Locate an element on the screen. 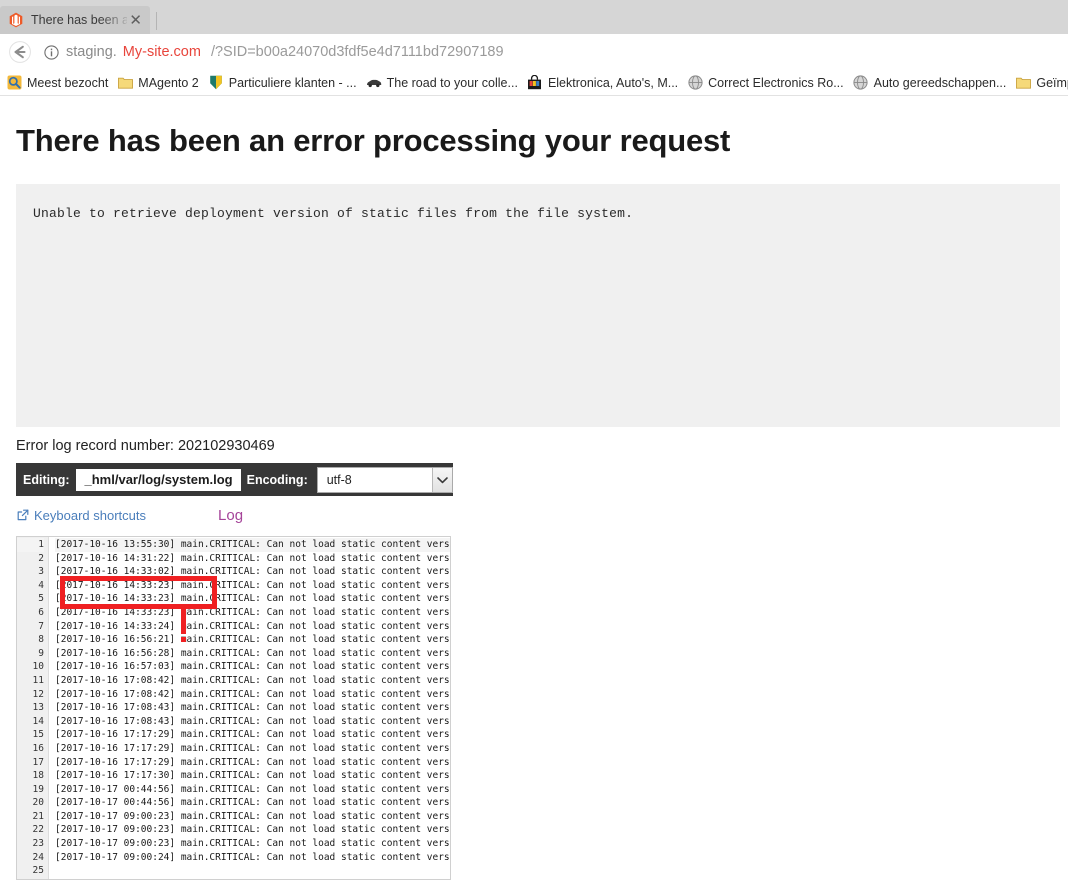 The image size is (1068, 880). bookmark-geimporteerd: Geïmporteerd is located at coordinates (1040, 83).